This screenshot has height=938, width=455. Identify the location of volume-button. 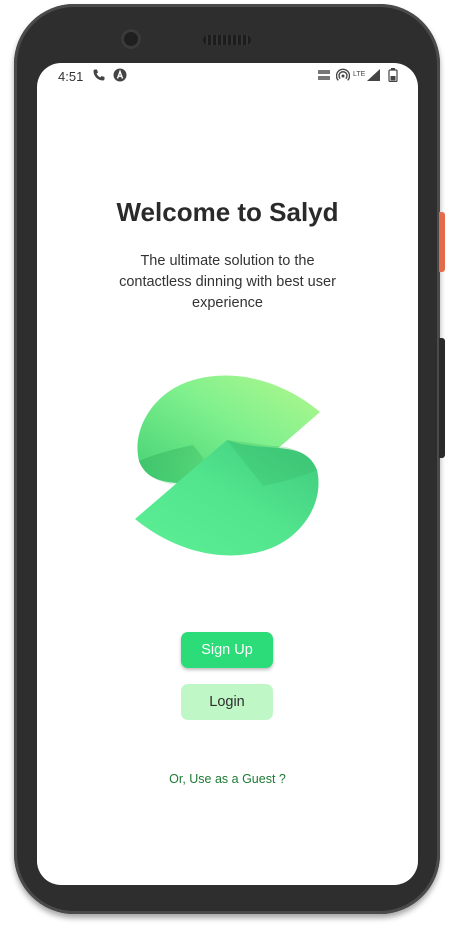
(442, 398).